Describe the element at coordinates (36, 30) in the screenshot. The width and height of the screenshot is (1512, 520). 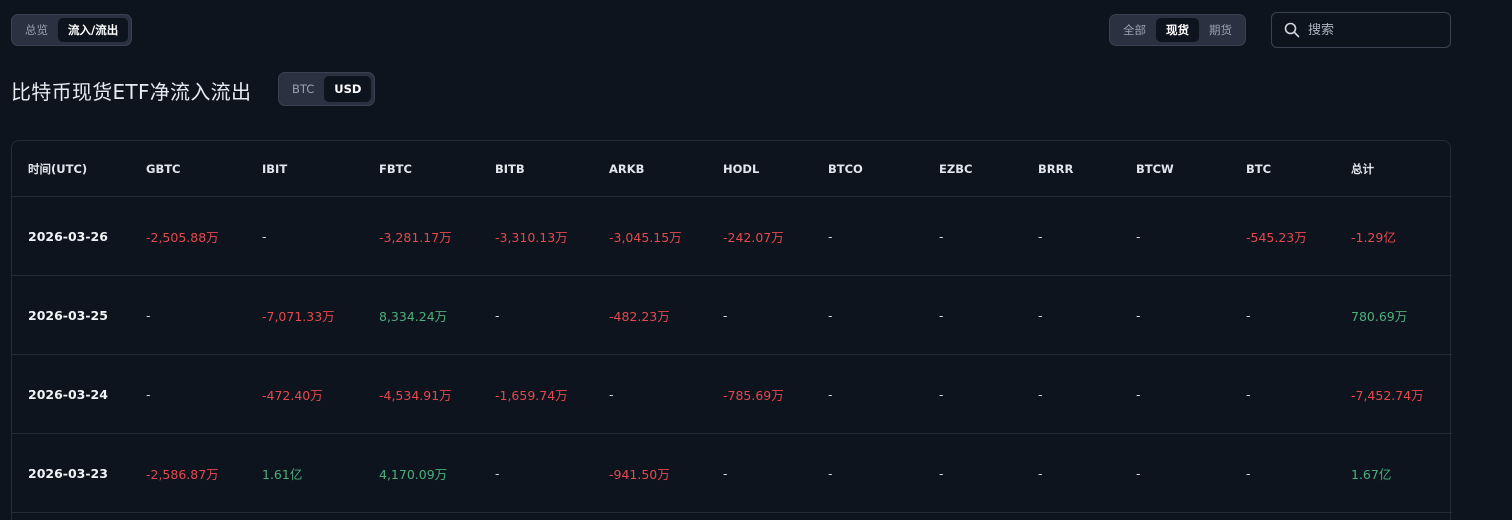
I see `view-option-overview: 总览` at that location.